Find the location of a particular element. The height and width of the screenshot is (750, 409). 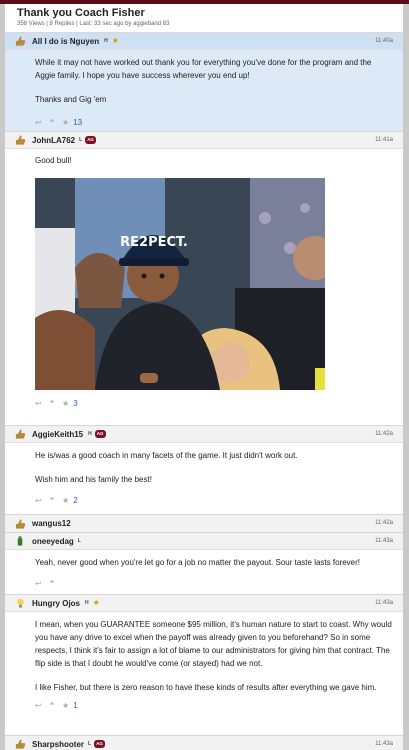

post-paragraph: Good bull! is located at coordinates (53, 160).